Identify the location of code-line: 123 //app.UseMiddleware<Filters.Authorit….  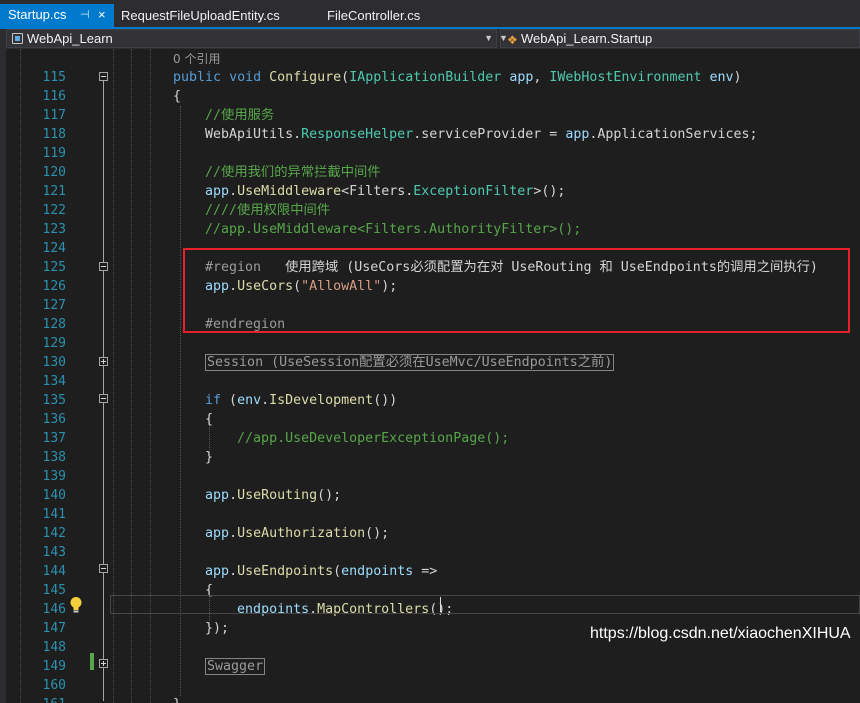
(430, 229).